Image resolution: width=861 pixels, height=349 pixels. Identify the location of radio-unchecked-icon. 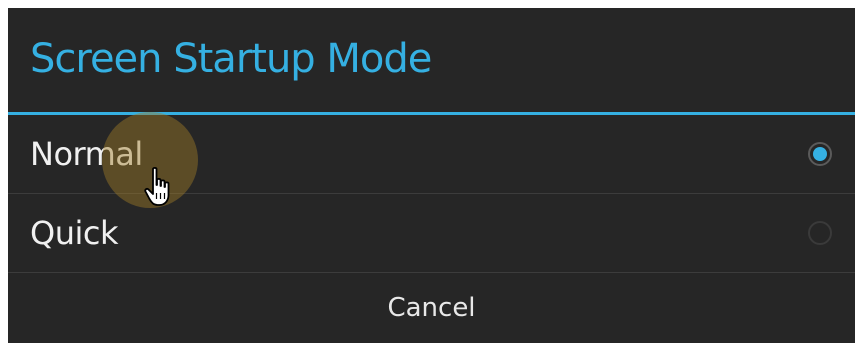
(820, 233).